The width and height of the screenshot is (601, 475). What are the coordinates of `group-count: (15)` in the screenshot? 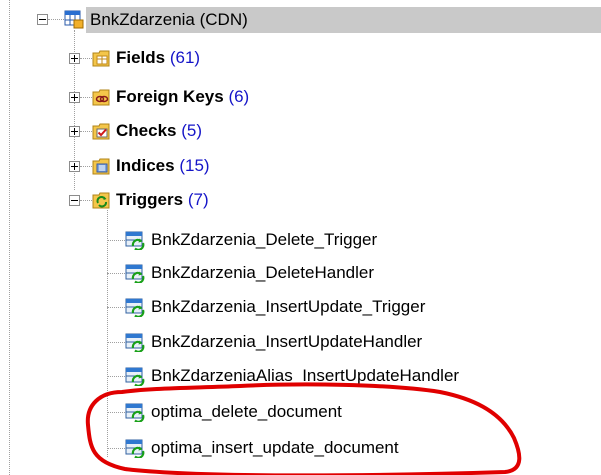 It's located at (194, 165).